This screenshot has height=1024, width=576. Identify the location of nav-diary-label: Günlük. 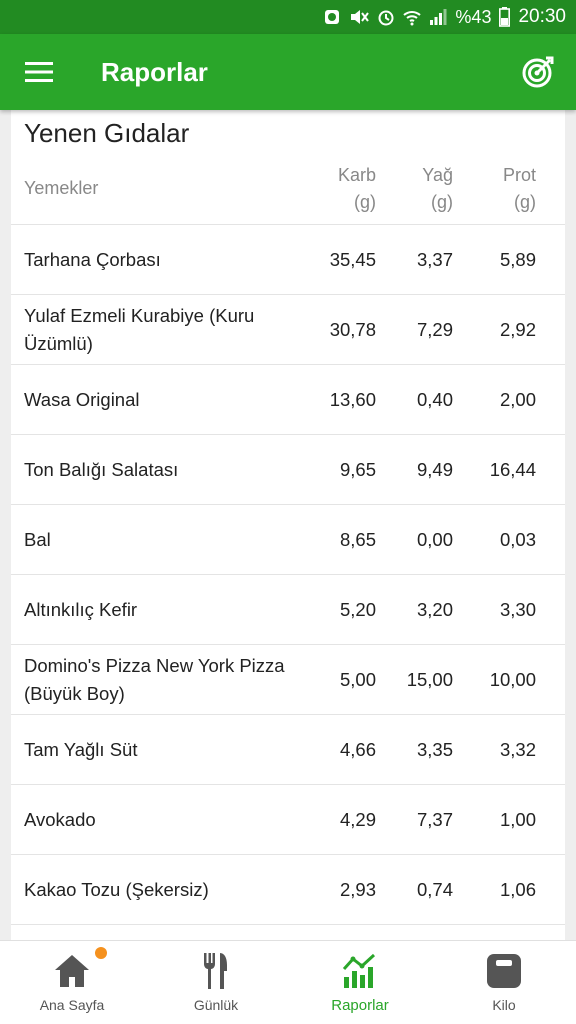
(216, 1005).